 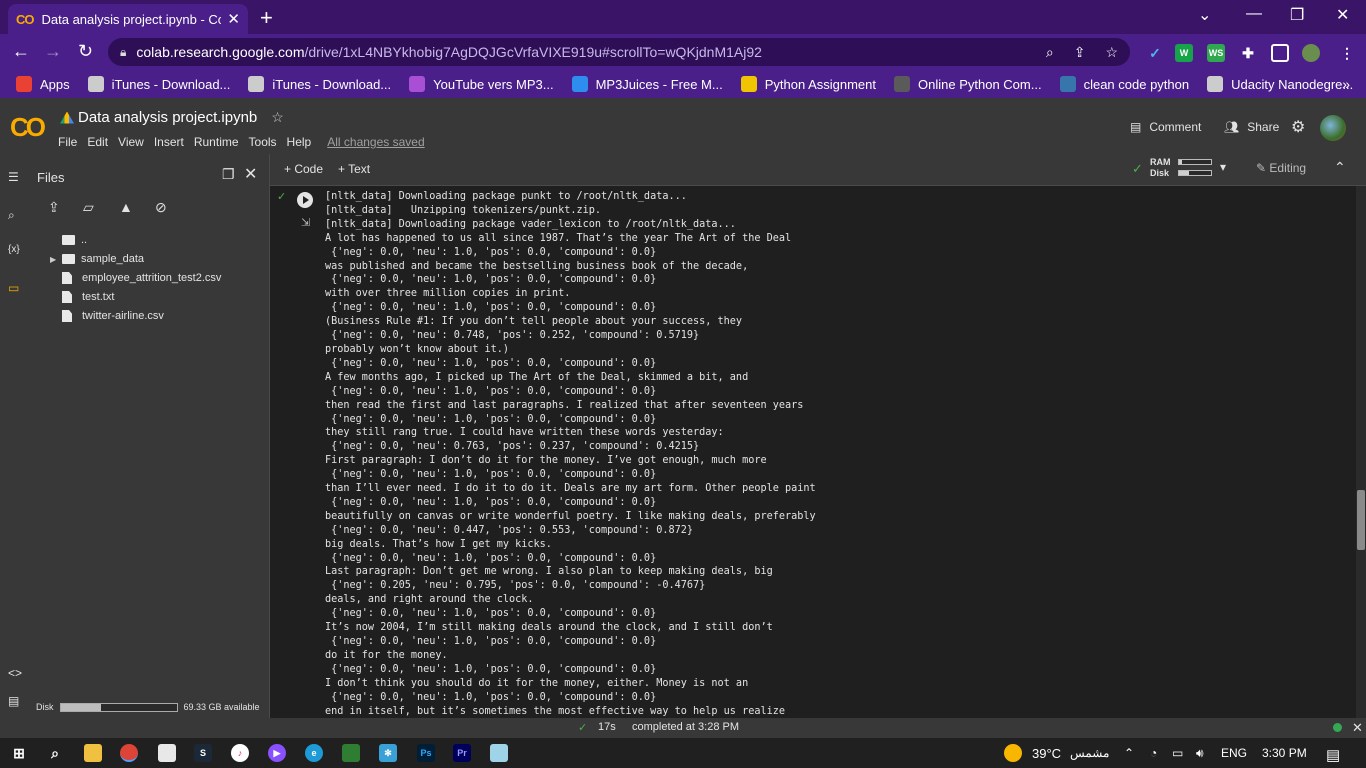 What do you see at coordinates (1297, 15) in the screenshot?
I see `restore-window-icon: ❐` at bounding box center [1297, 15].